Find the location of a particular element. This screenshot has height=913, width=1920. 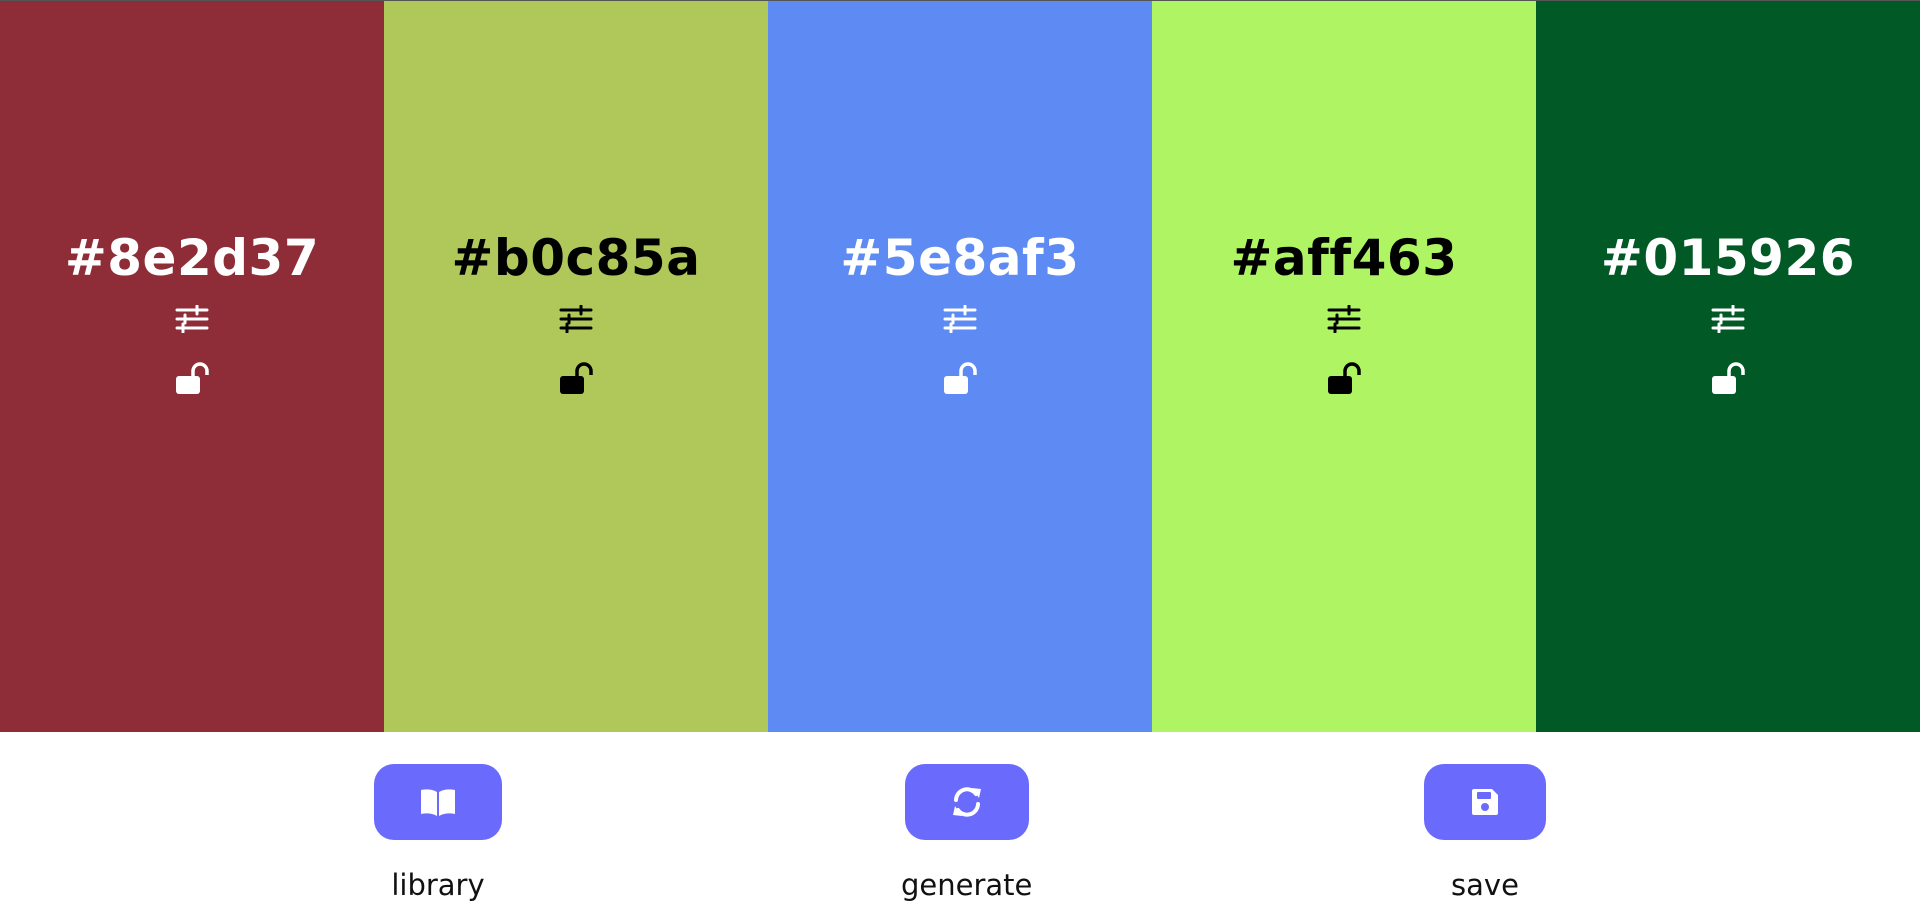

generate-label: generate is located at coordinates (967, 885).